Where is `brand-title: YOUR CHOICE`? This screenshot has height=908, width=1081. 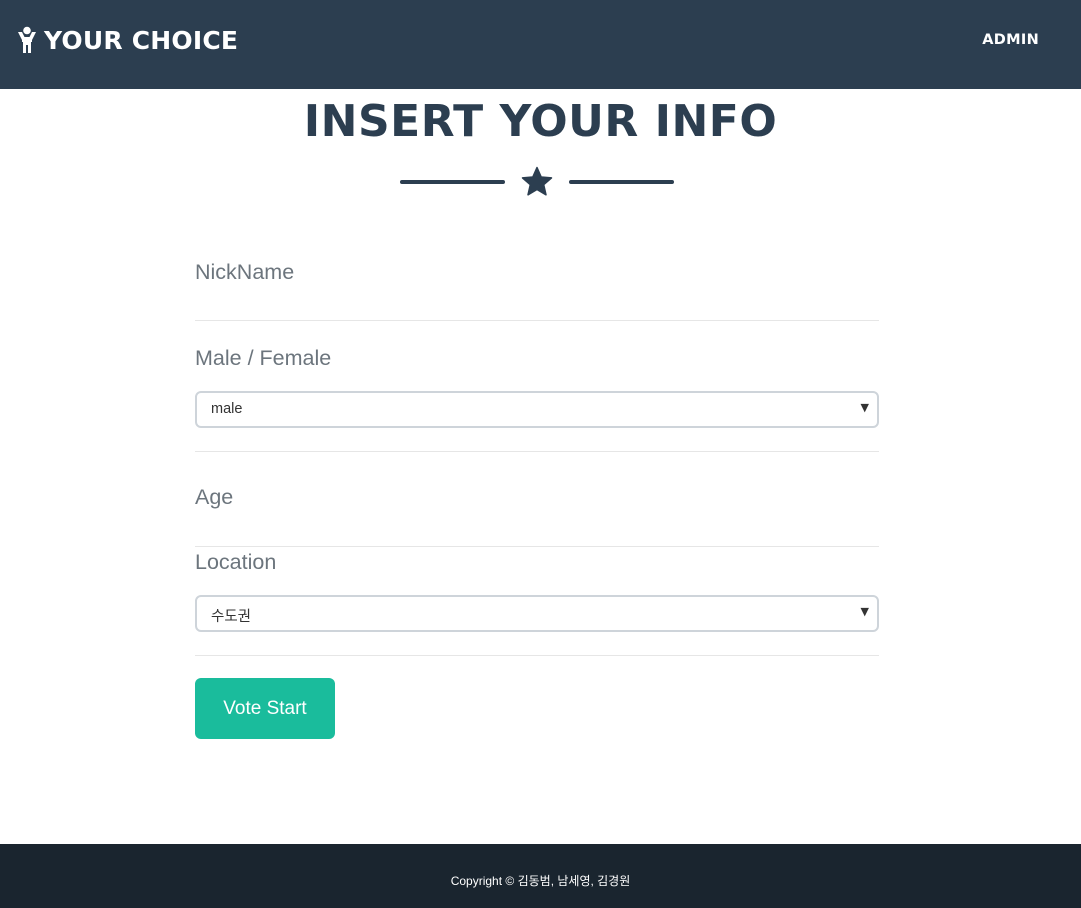 brand-title: YOUR CHOICE is located at coordinates (141, 40).